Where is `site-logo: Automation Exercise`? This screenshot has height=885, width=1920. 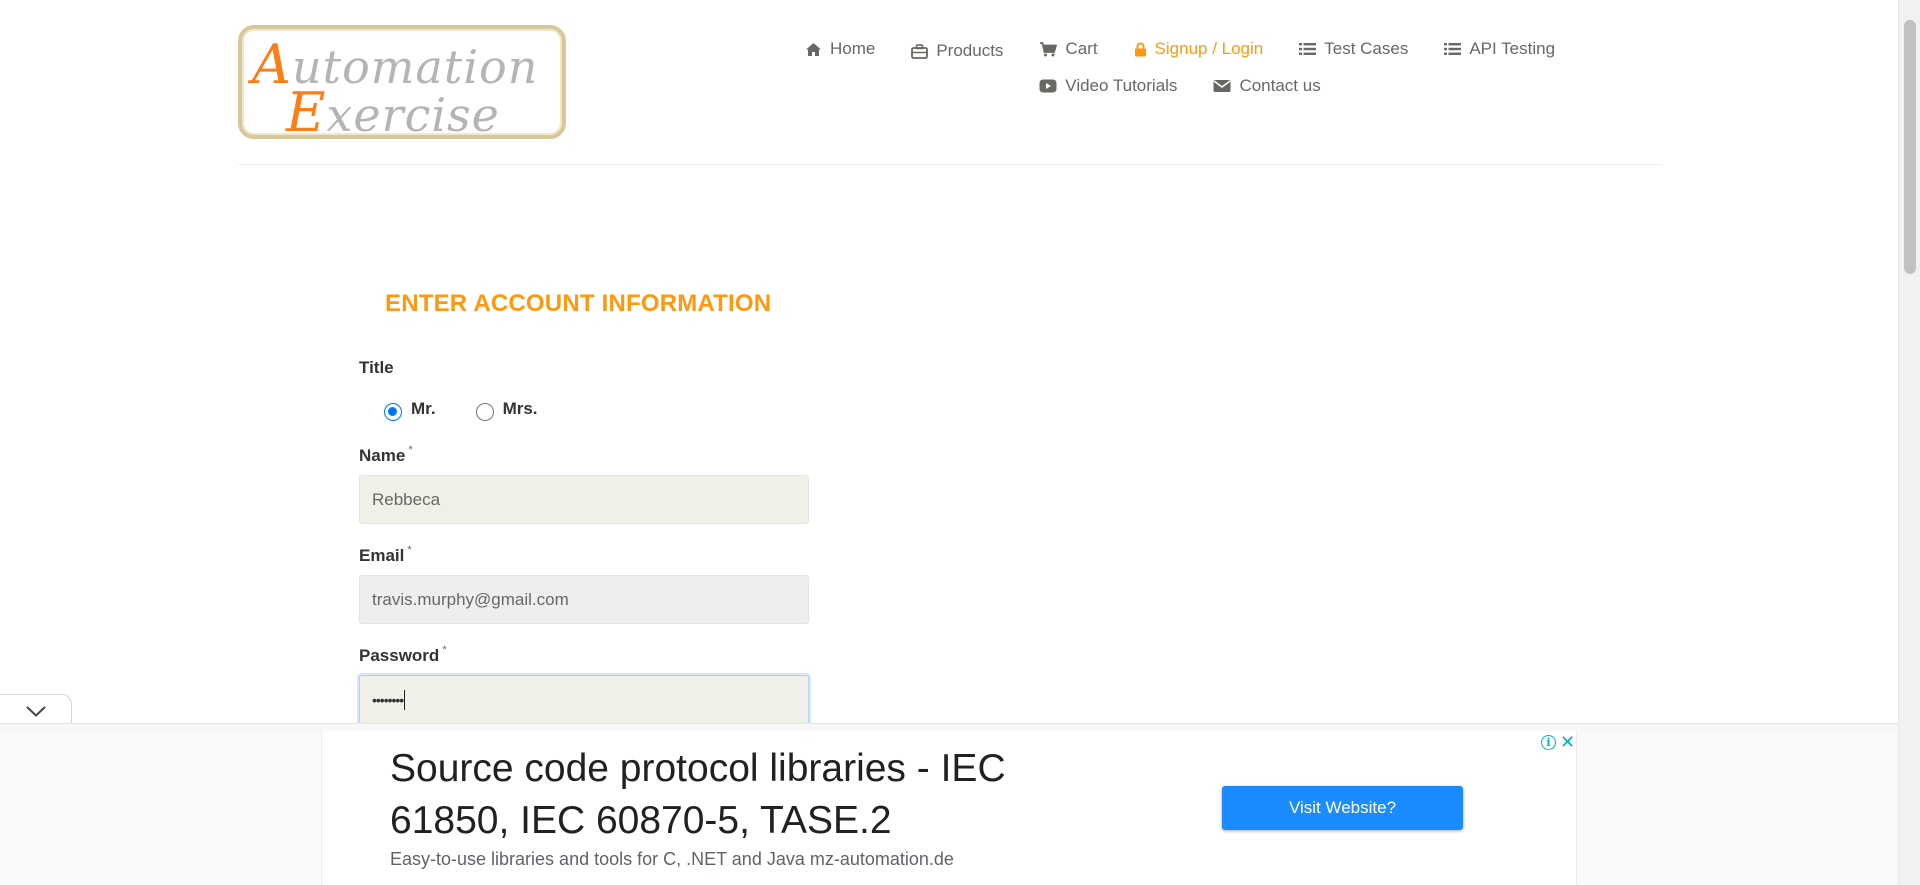 site-logo: Automation Exercise is located at coordinates (402, 82).